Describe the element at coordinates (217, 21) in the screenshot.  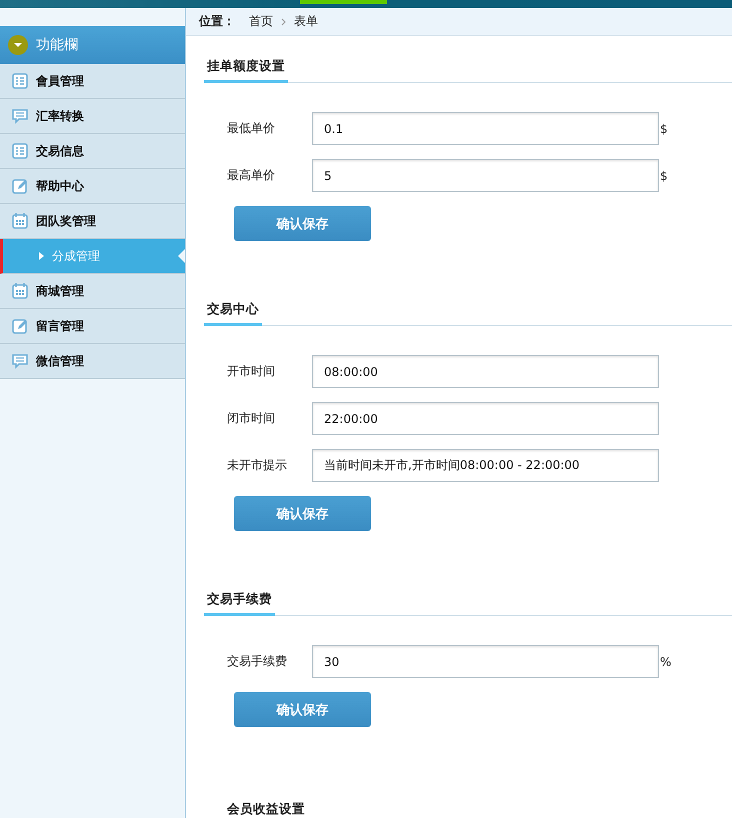
I see `breadcrumb-label: 位置：` at that location.